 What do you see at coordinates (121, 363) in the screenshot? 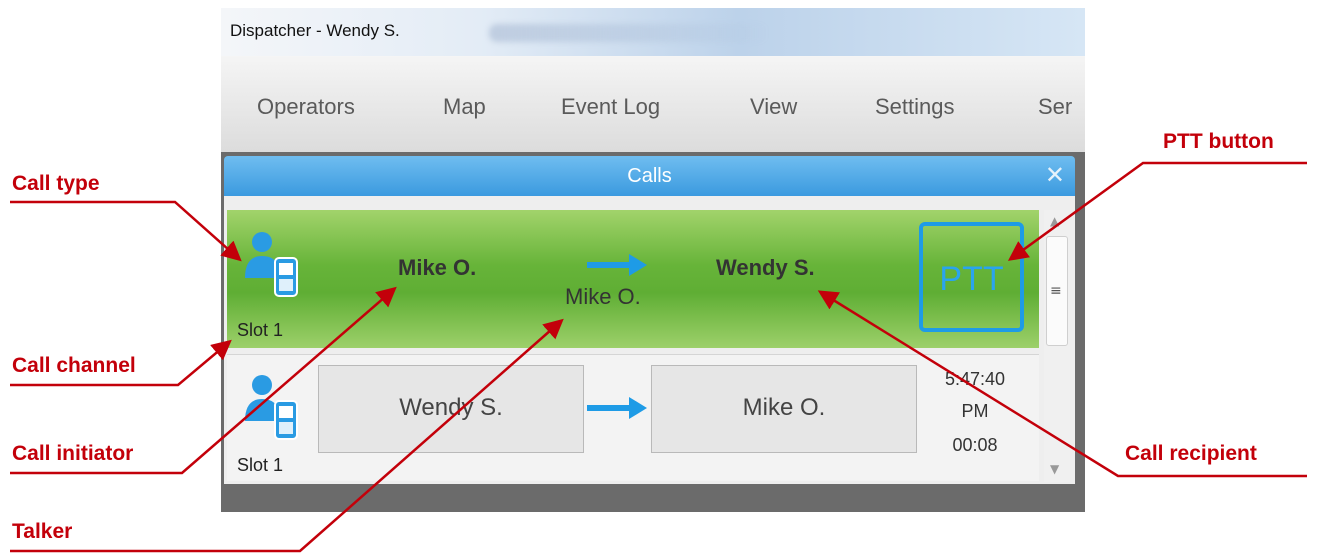
I see `arrow-call-channel` at bounding box center [121, 363].